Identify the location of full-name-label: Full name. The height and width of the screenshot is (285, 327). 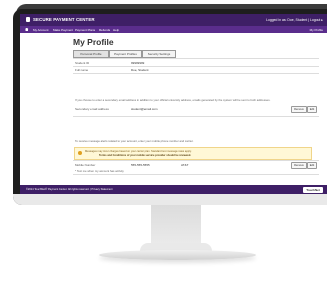
(82, 70).